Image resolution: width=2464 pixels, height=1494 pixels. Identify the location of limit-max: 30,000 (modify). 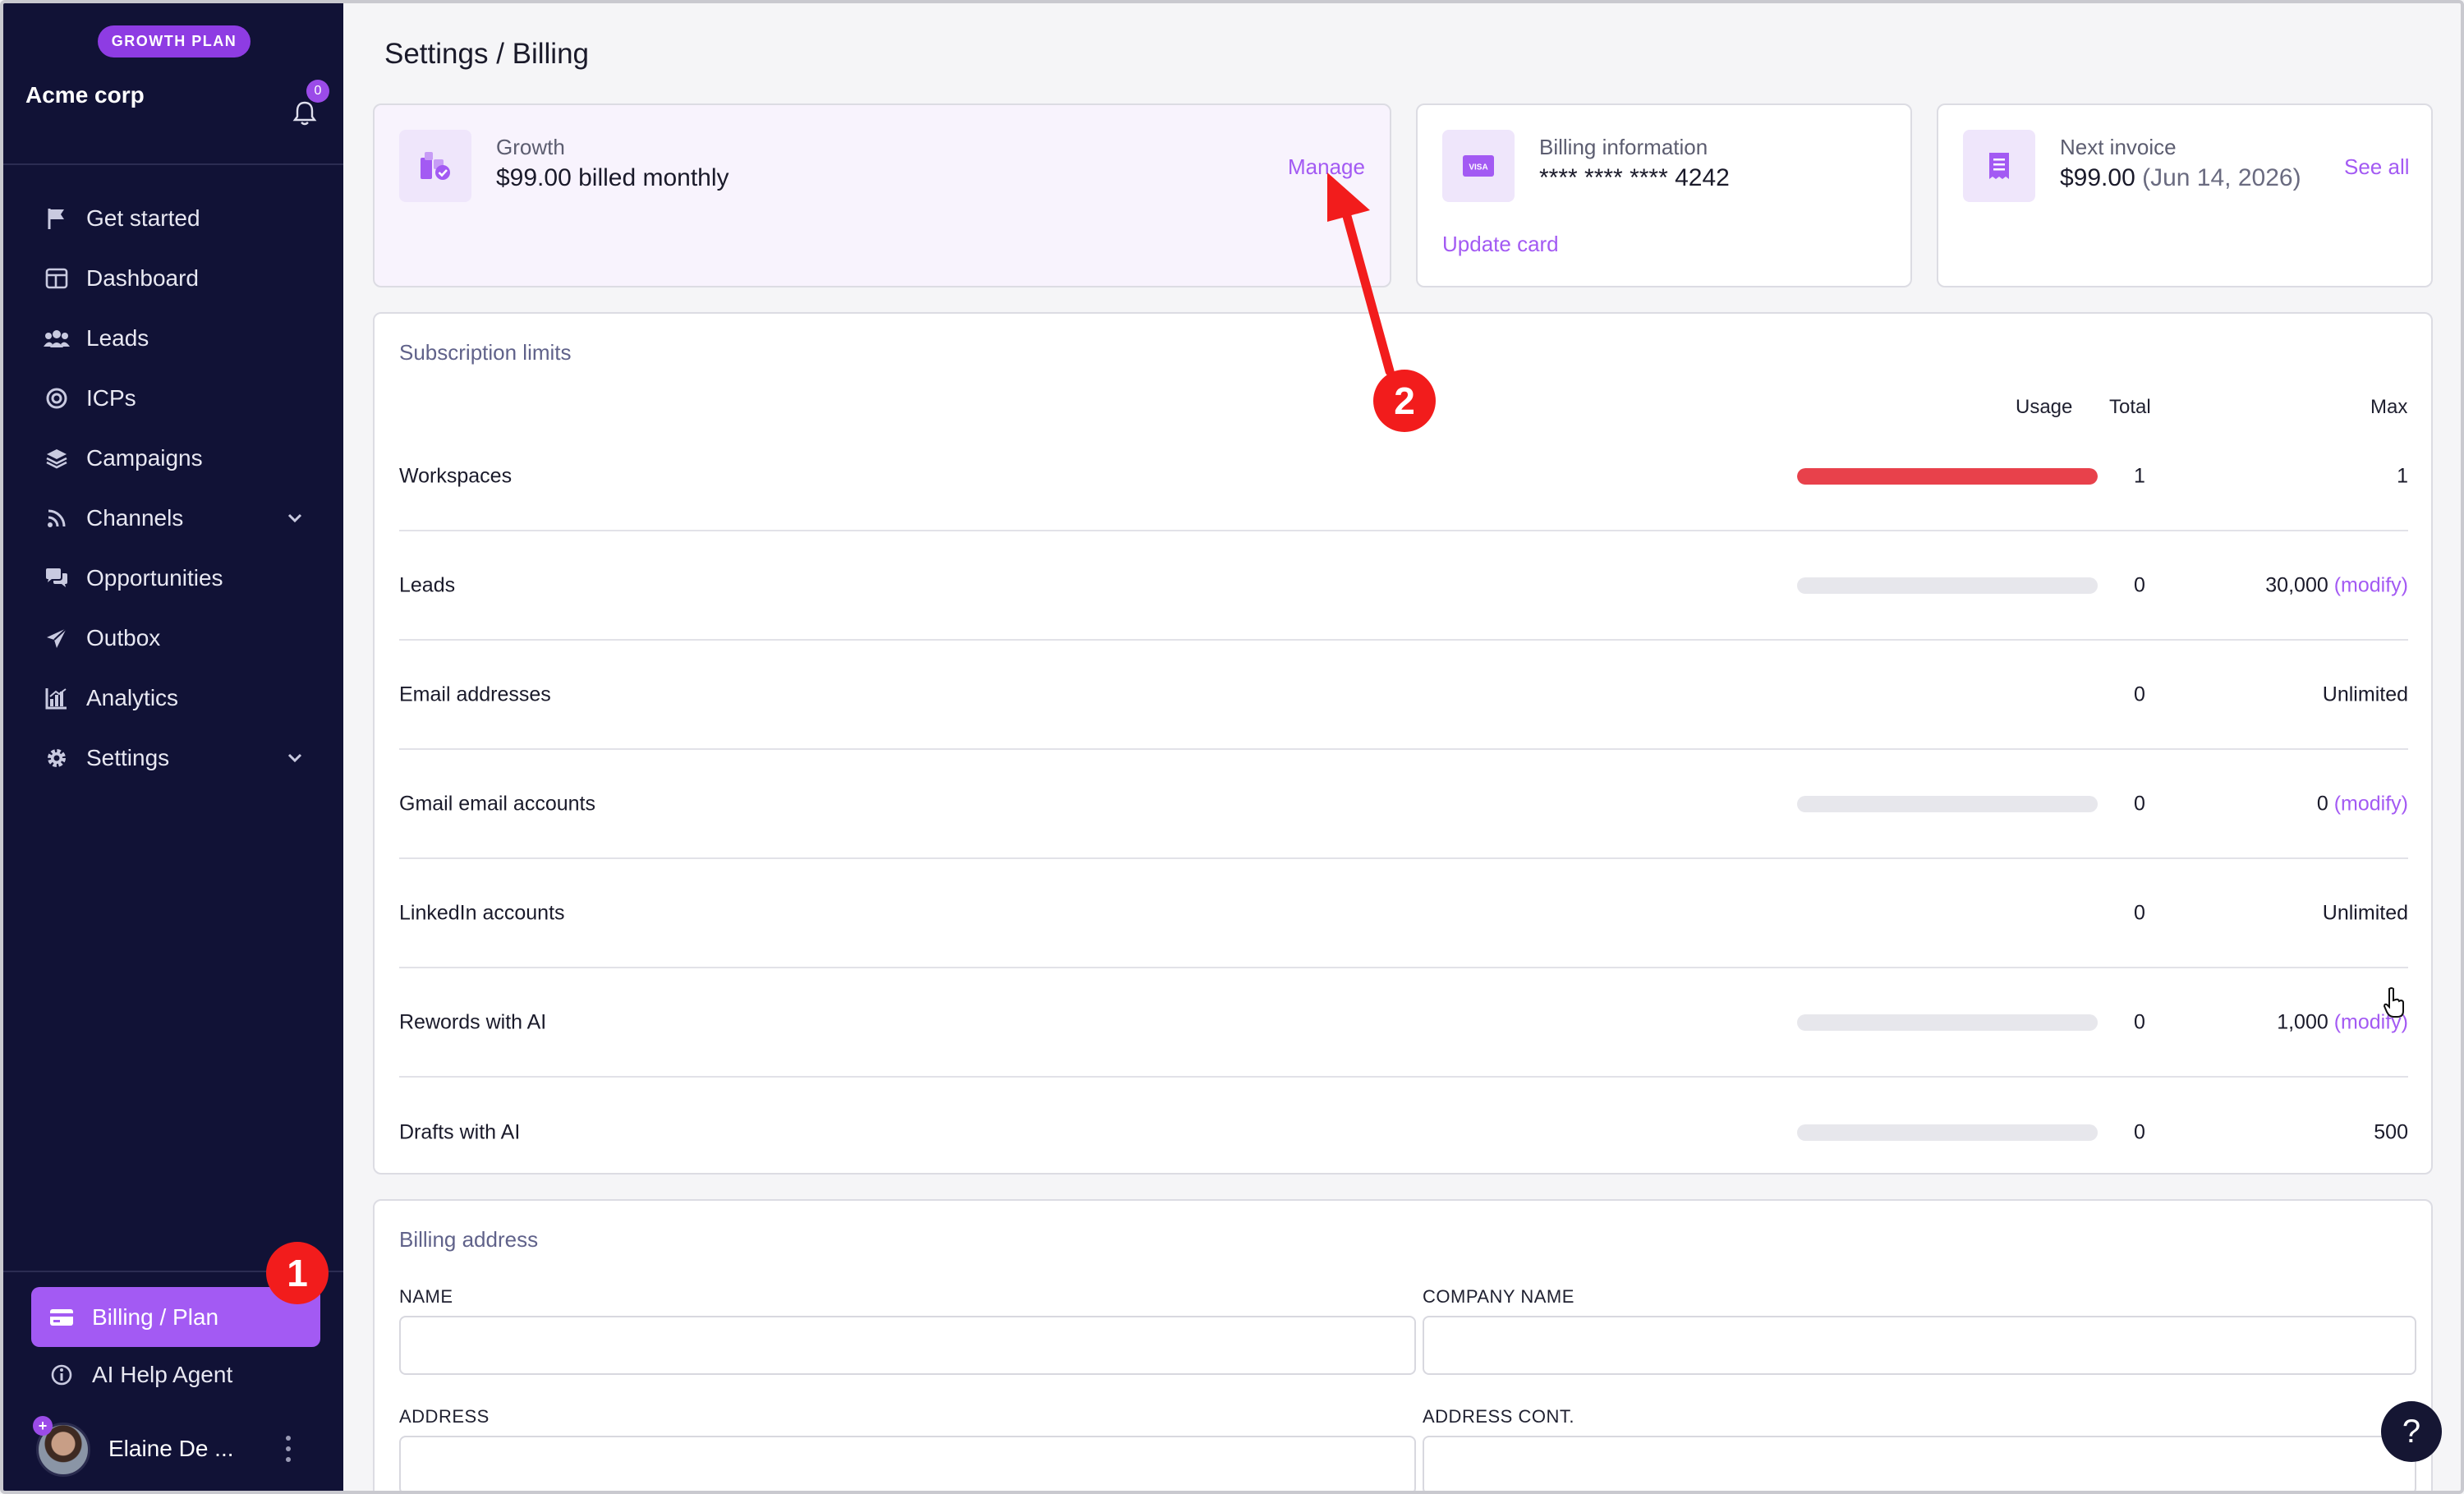
(2336, 585).